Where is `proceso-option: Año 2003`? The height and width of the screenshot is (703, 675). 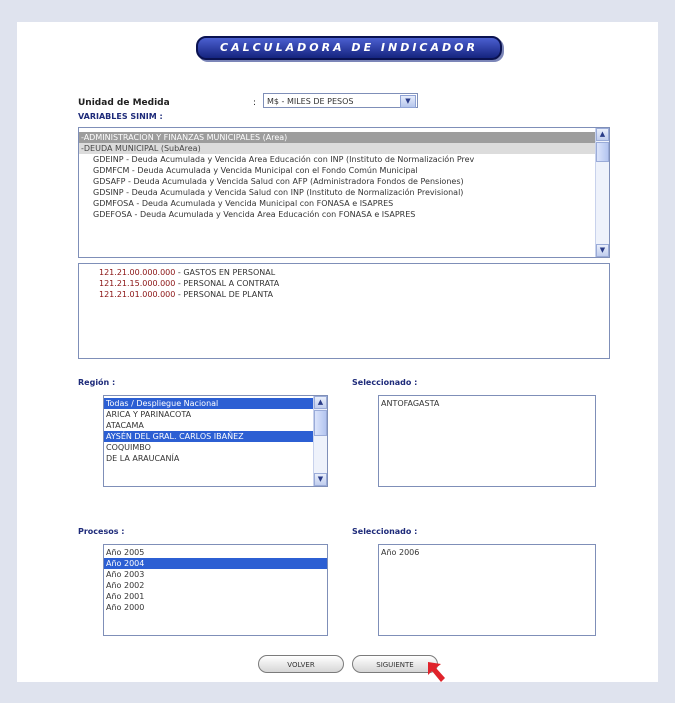 proceso-option: Año 2003 is located at coordinates (215, 574).